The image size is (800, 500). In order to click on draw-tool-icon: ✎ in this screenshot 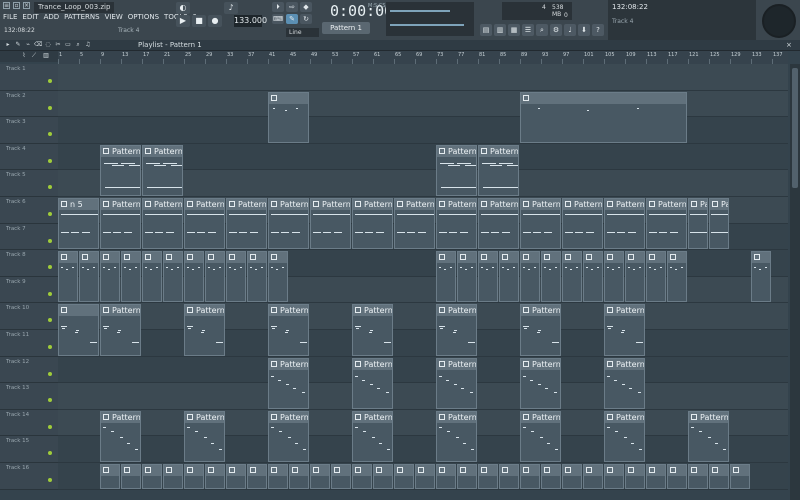, I will do `click(18, 45)`.